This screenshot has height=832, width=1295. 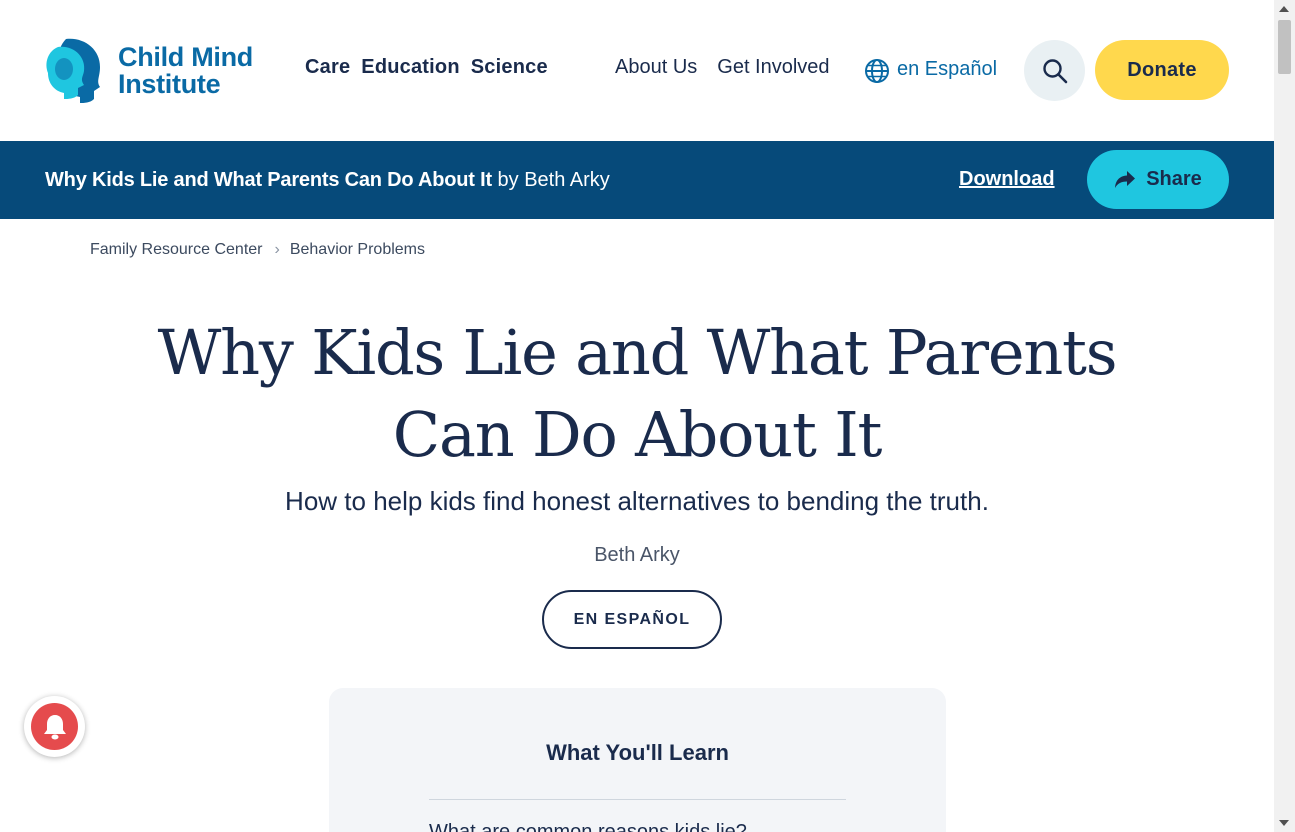 I want to click on en-espanol-button: EN ESPAÑOL, so click(x=632, y=619).